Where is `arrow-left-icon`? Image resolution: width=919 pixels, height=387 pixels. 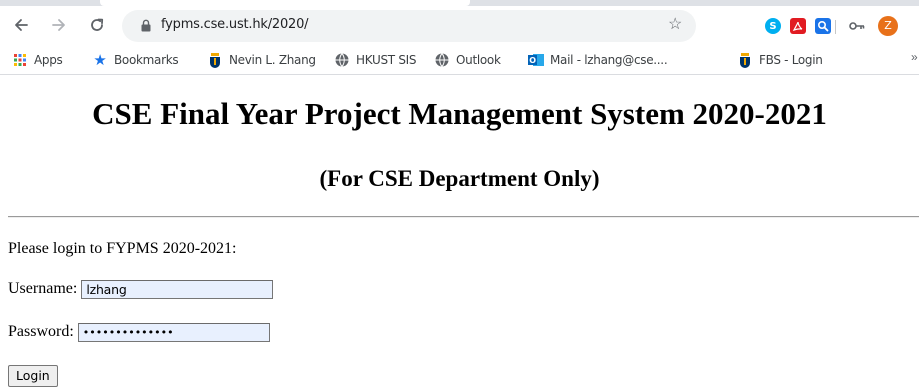
arrow-left-icon is located at coordinates (21, 25).